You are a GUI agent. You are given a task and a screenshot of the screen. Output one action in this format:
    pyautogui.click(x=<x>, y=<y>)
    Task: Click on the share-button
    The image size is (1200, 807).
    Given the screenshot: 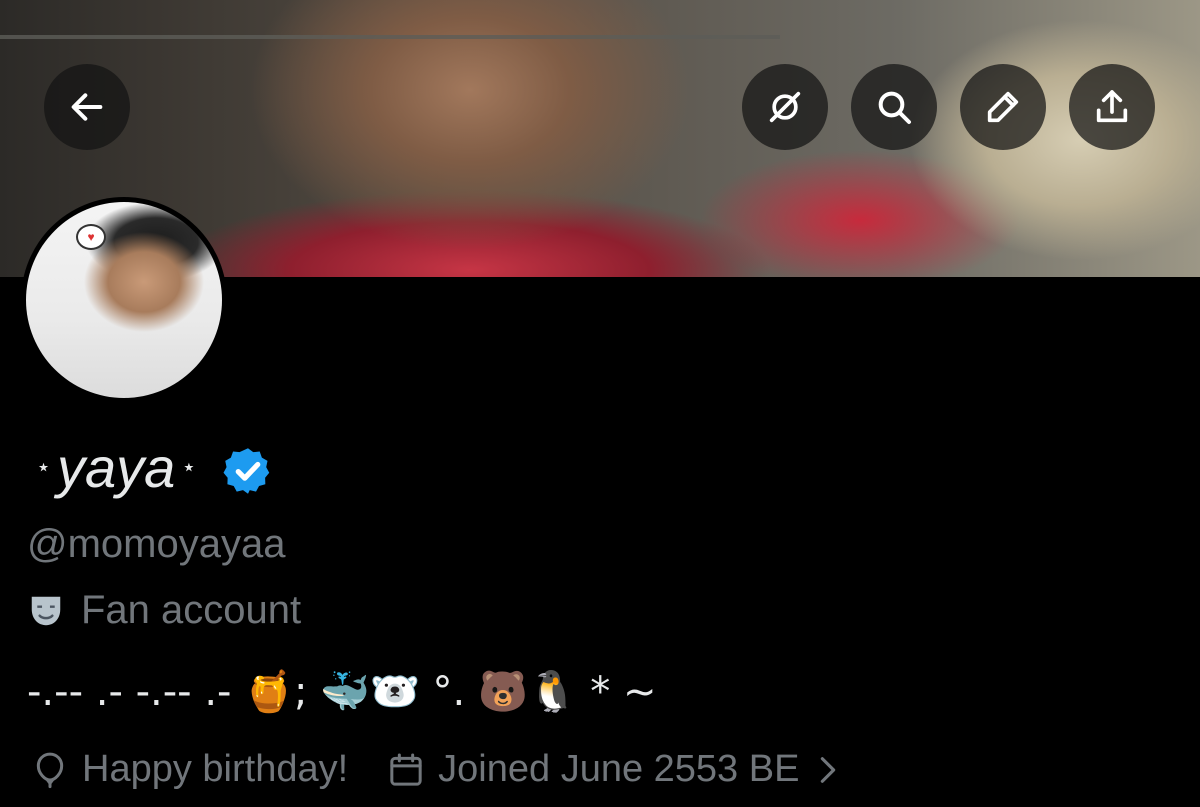 What is the action you would take?
    pyautogui.click(x=1112, y=107)
    